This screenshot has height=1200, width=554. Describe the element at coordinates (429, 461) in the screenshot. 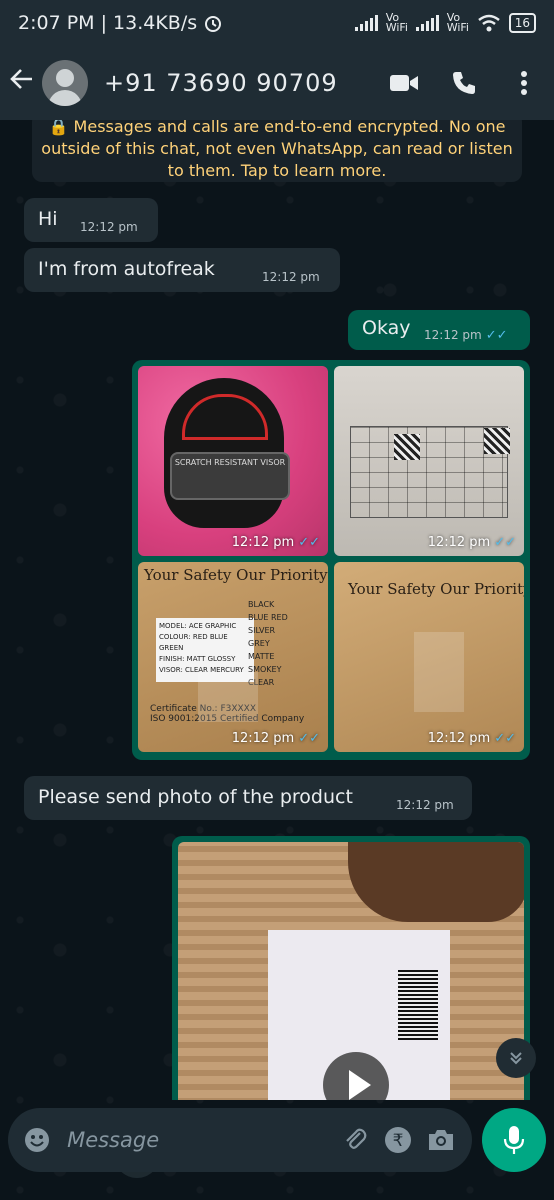

I see `photo-documents: 12:12 pm ✓✓` at that location.